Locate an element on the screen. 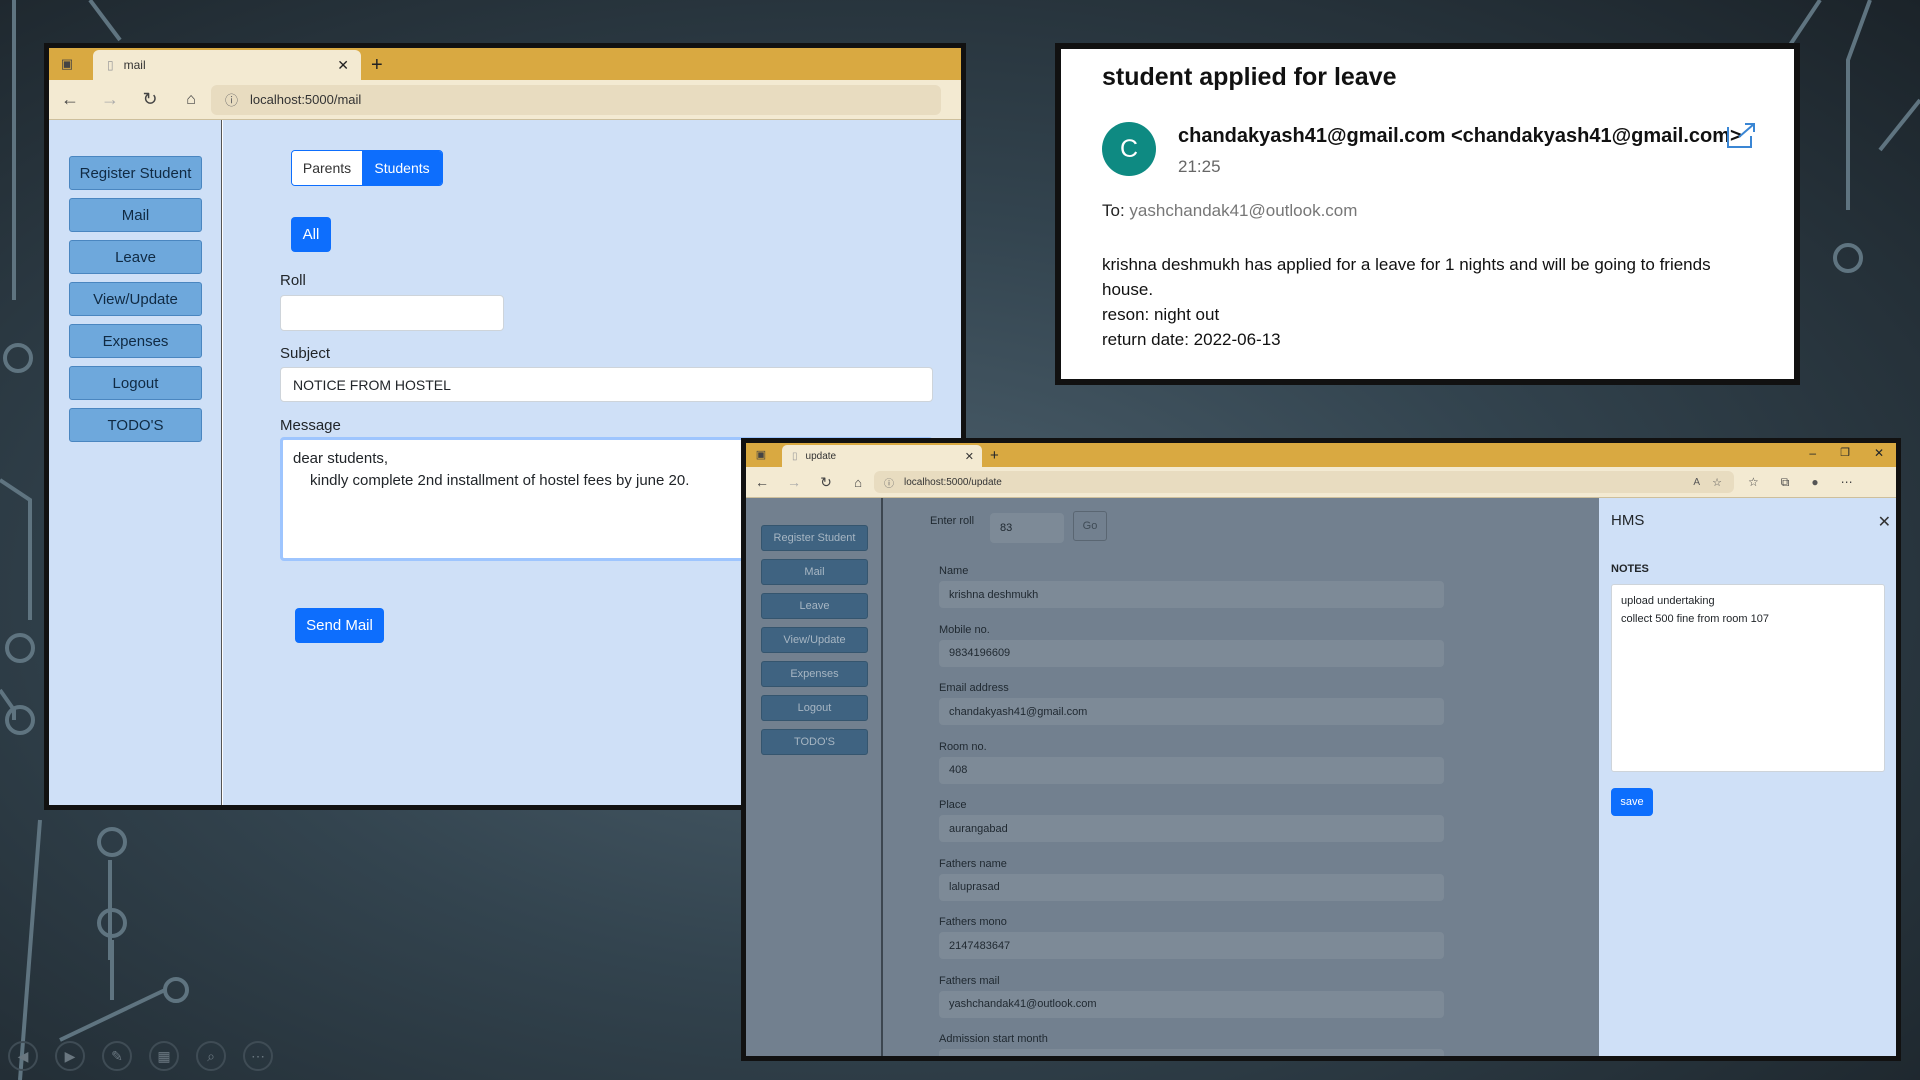 The image size is (1920, 1080). restore-icon: ❐ is located at coordinates (1845, 452).